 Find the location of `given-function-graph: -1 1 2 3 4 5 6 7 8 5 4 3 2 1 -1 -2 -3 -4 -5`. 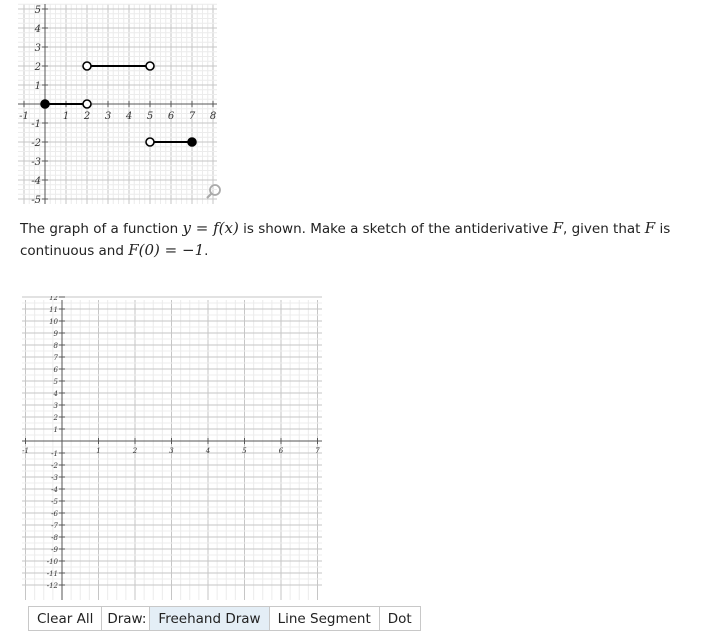

given-function-graph: -1 1 2 3 4 5 6 7 8 5 4 3 2 1 -1 -2 -3 -4 -5 is located at coordinates (119, 104).